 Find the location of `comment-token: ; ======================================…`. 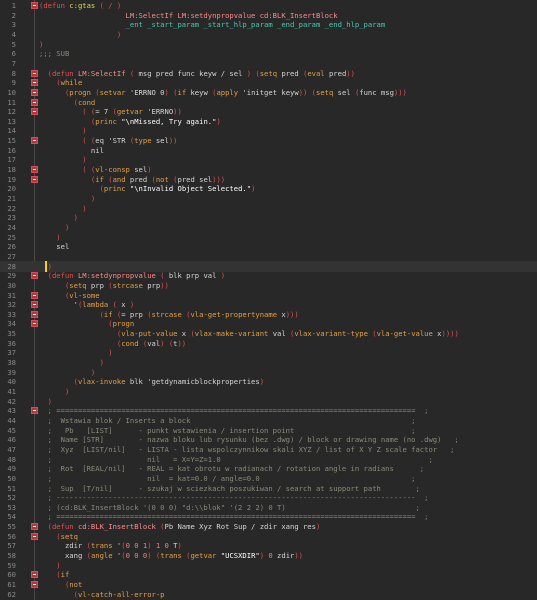

comment-token: ; ======================================… is located at coordinates (234, 517).